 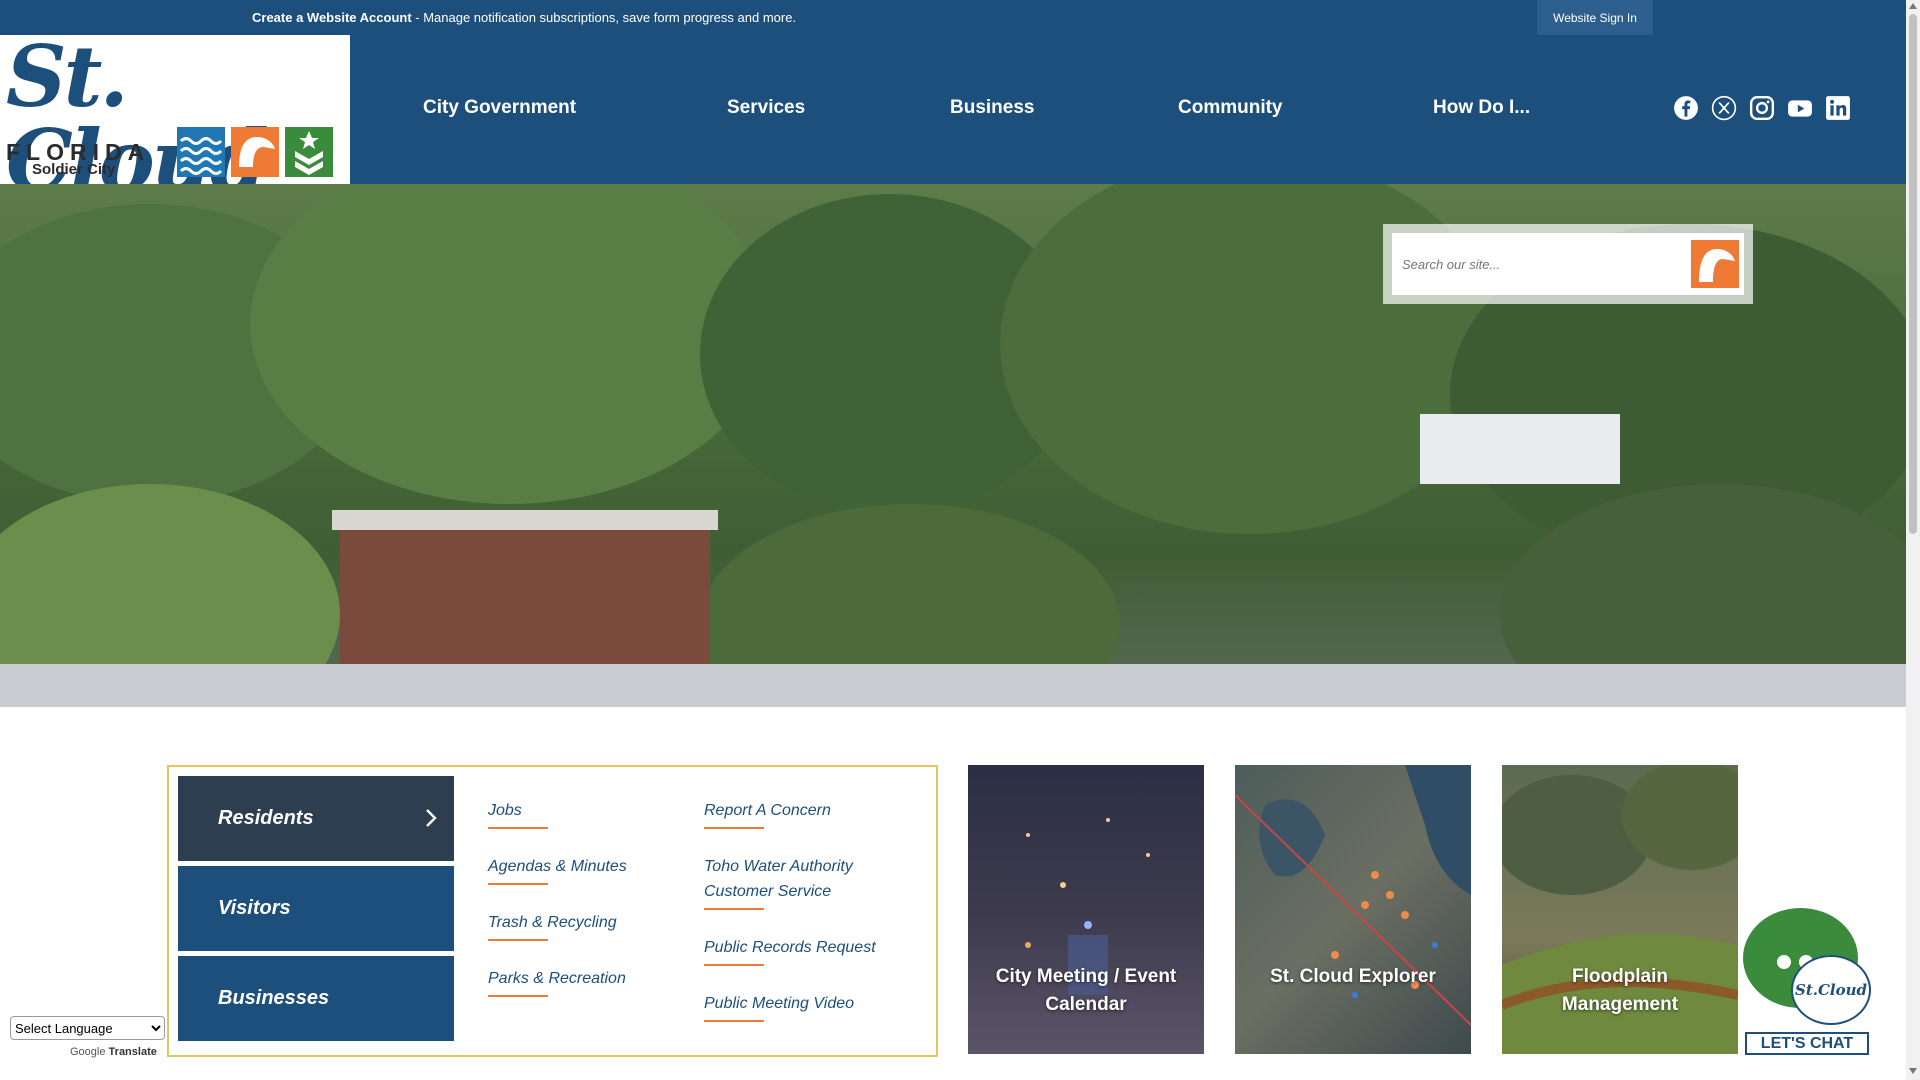 I want to click on lets-chat-button: LET'S CHAT, so click(x=1807, y=1043).